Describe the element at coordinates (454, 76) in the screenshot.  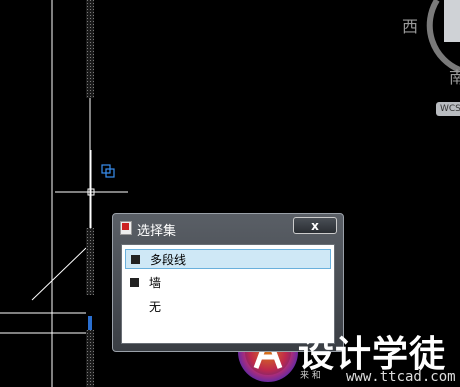
I see `viewcube-south-label: 南` at that location.